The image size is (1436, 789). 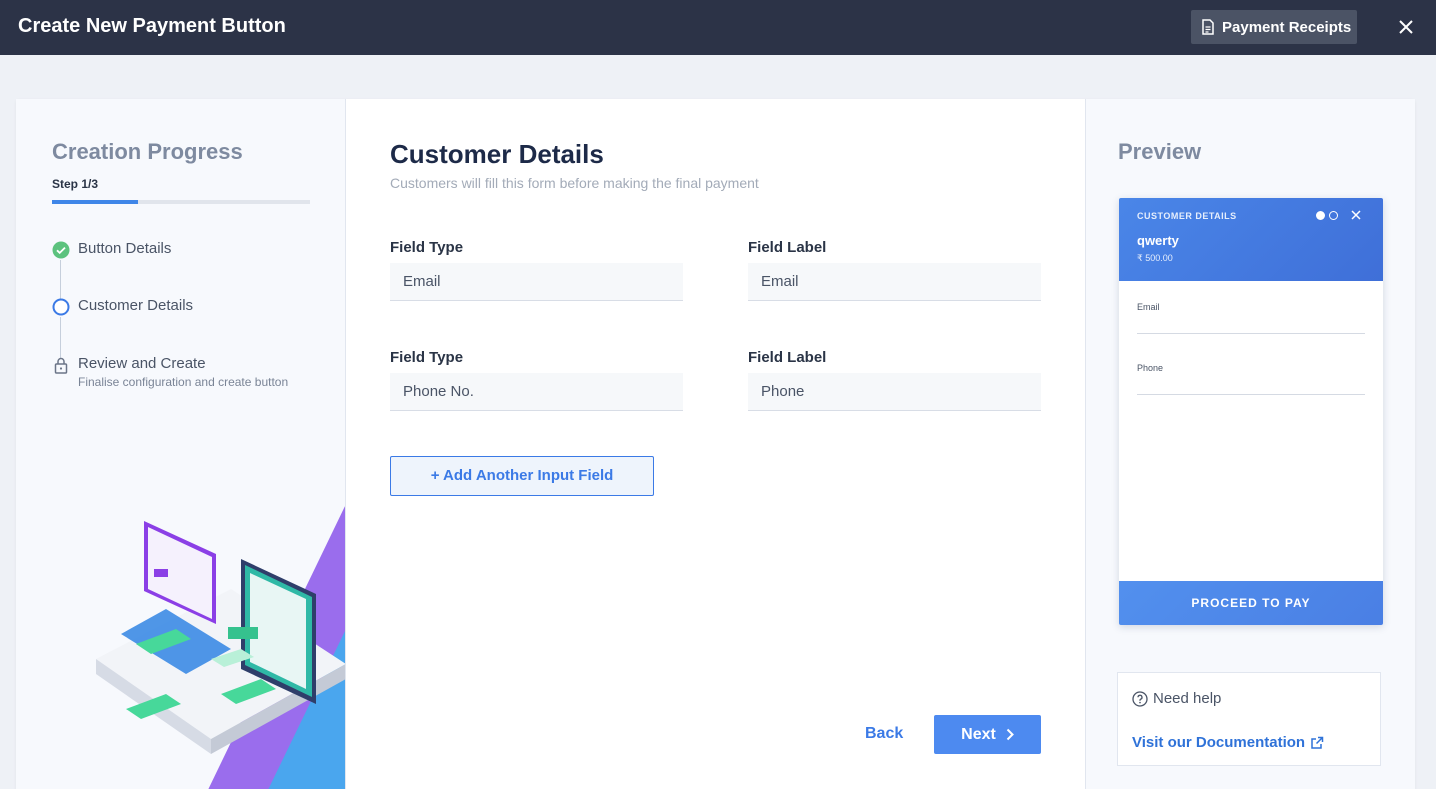 What do you see at coordinates (884, 734) in the screenshot?
I see `back-button: Back` at bounding box center [884, 734].